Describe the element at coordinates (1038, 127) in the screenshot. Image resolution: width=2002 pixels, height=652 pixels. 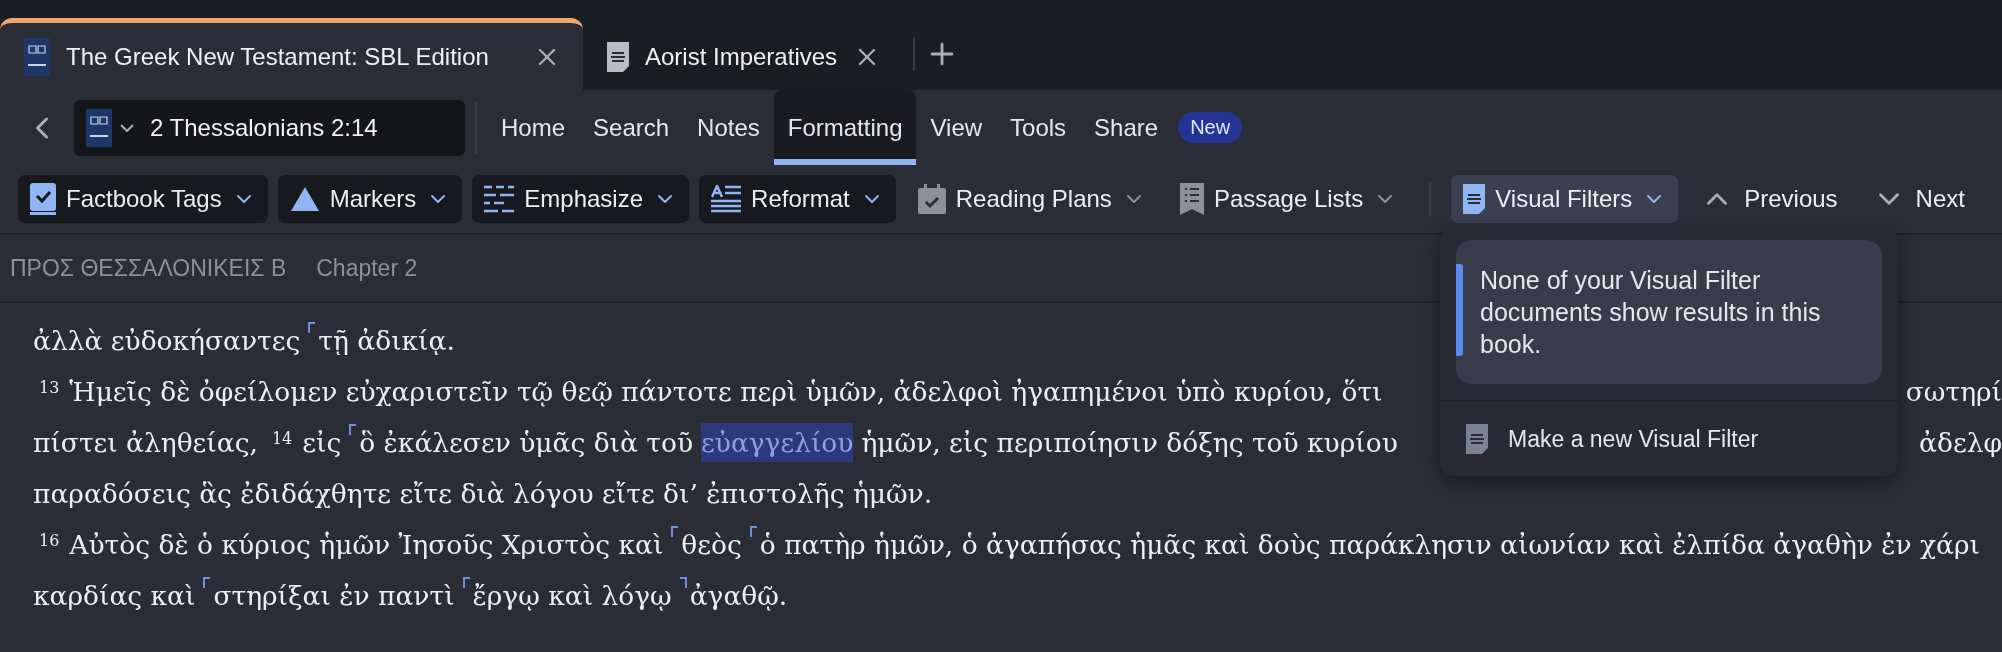
I see `menu-tab: Tools` at that location.